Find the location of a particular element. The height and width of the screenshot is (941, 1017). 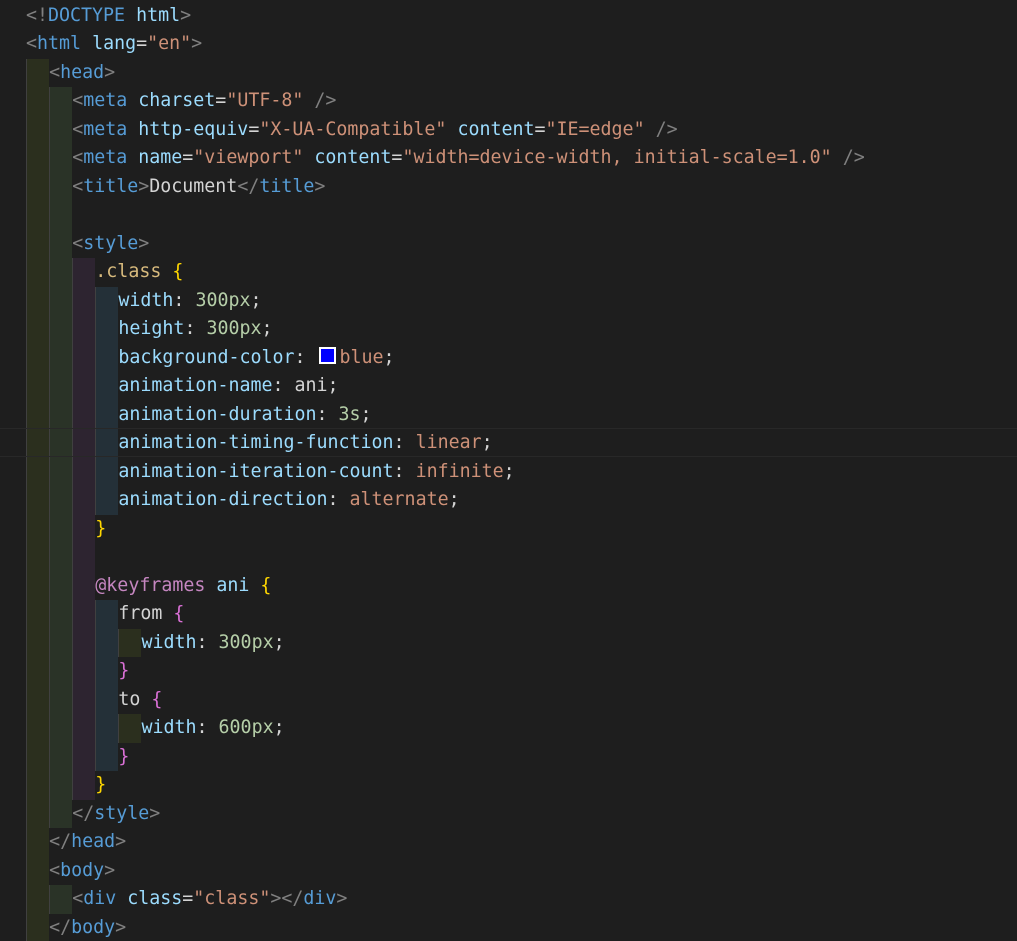

code-line: <div class="class"></div> is located at coordinates (209, 899).